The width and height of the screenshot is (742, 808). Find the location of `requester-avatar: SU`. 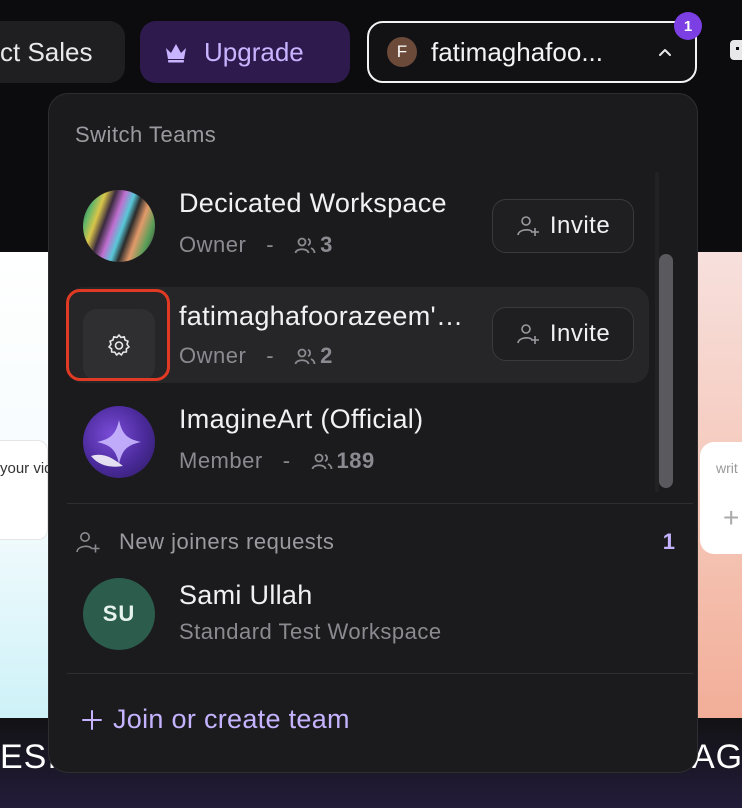

requester-avatar: SU is located at coordinates (119, 614).